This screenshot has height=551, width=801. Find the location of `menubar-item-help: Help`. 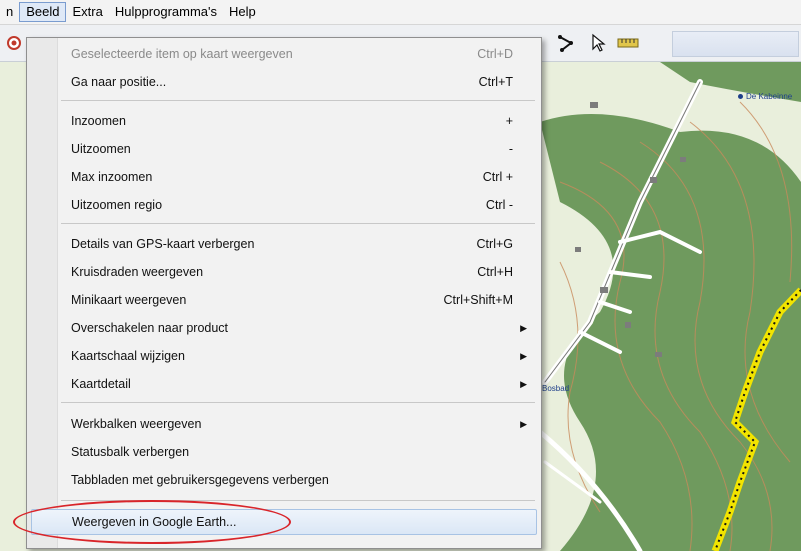

menubar-item-help: Help is located at coordinates (242, 12).